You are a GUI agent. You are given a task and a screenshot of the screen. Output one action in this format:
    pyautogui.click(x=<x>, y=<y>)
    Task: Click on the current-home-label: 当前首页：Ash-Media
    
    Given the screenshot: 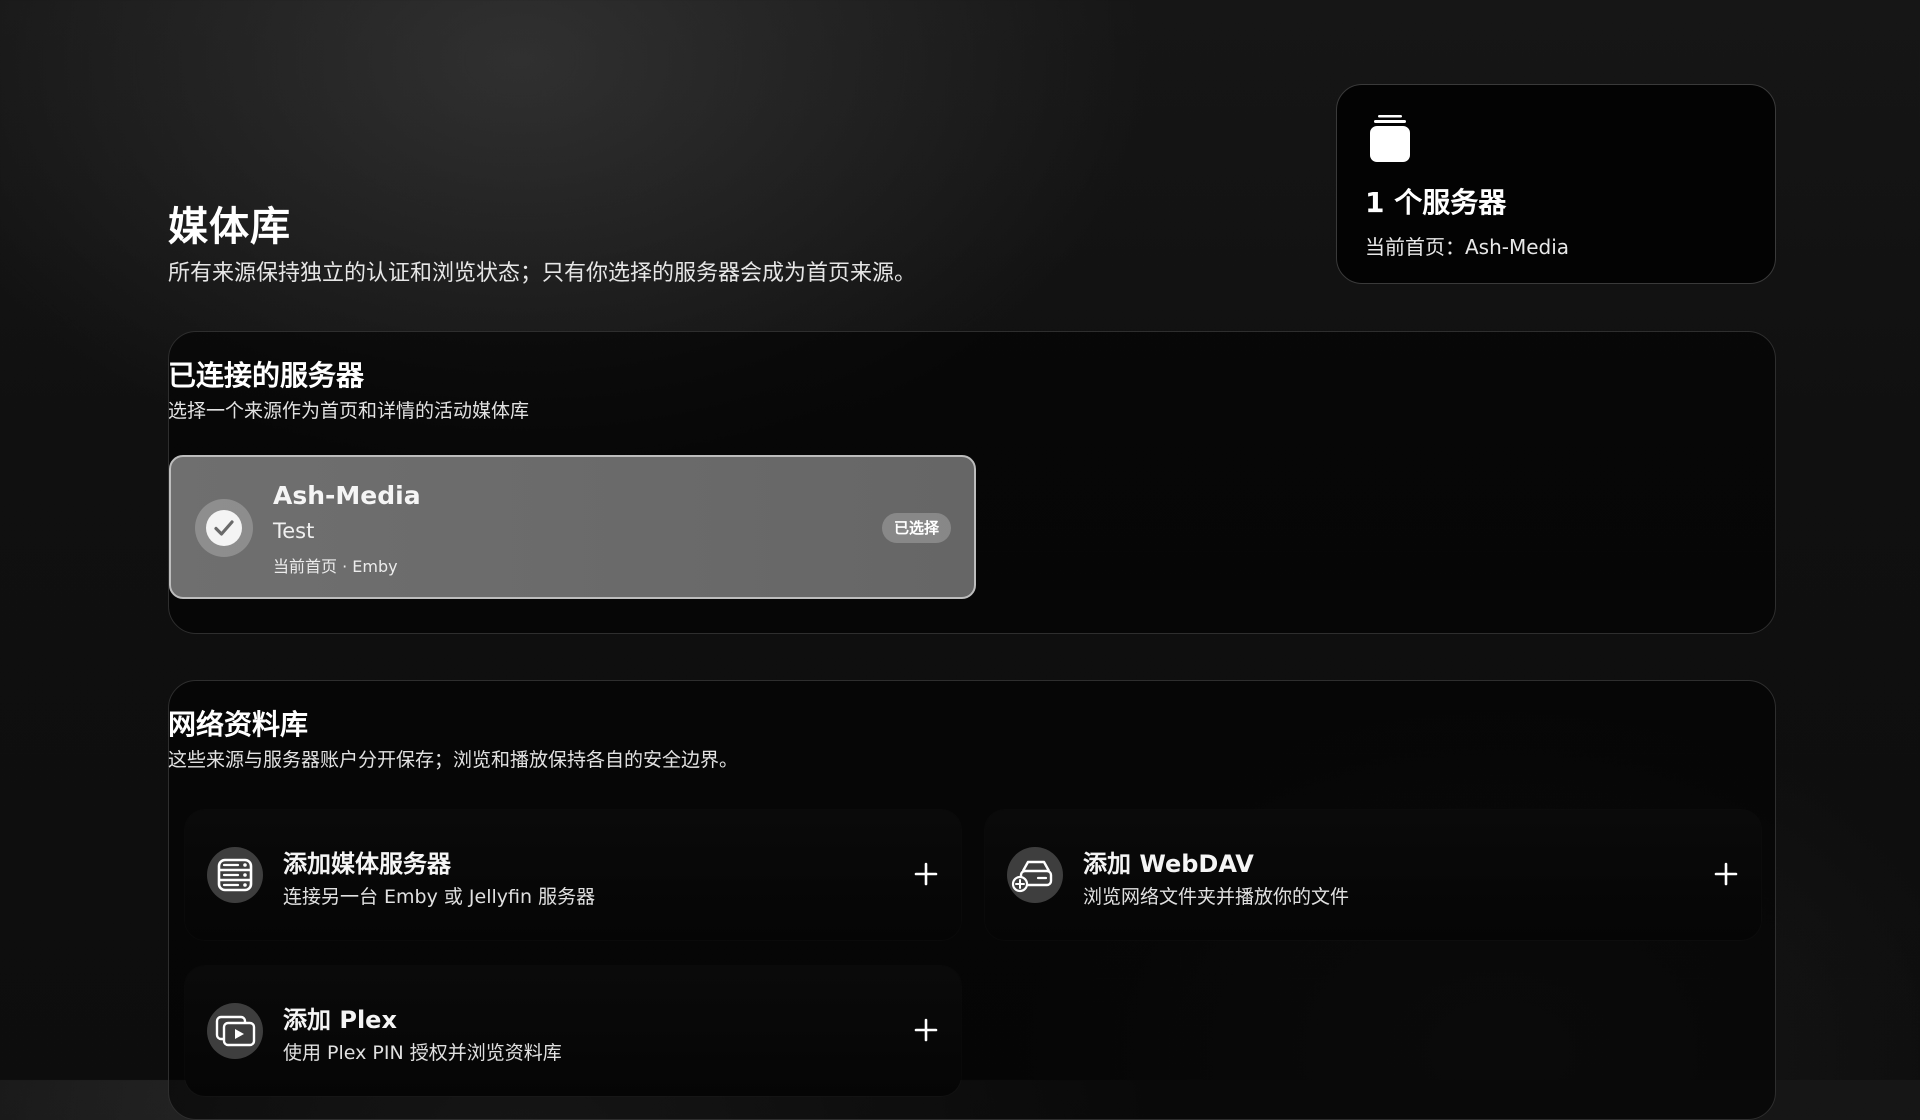 What is the action you would take?
    pyautogui.click(x=1467, y=247)
    